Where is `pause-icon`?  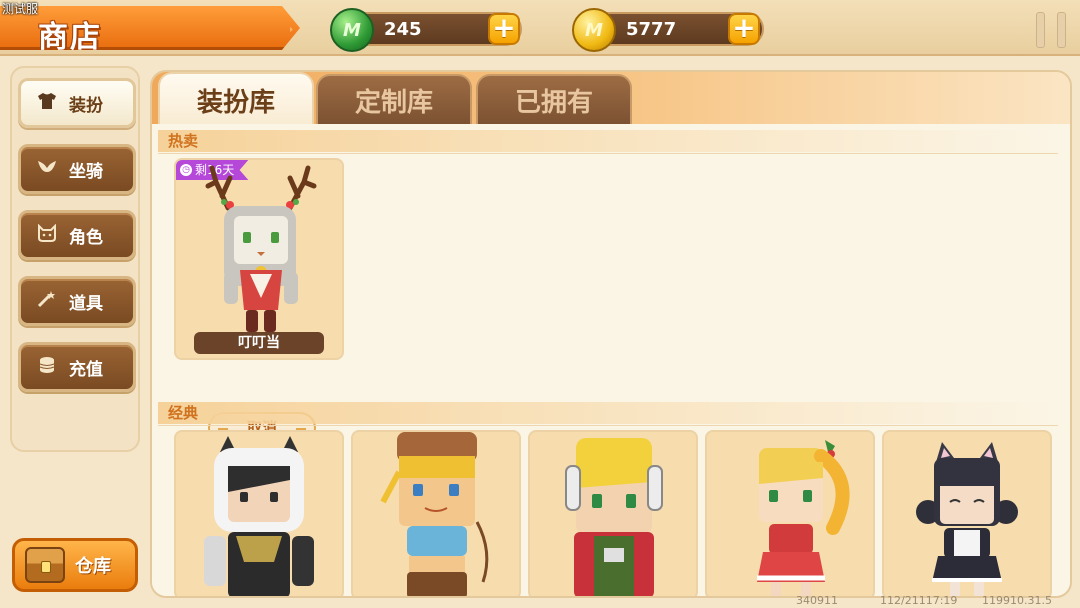 pause-icon is located at coordinates (1051, 30).